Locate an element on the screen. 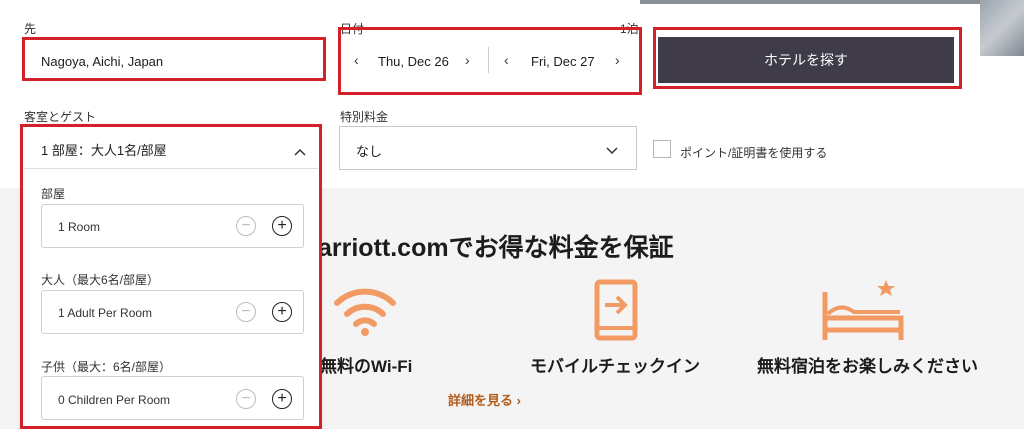  details-link: 詳細を見る › is located at coordinates (484, 399).